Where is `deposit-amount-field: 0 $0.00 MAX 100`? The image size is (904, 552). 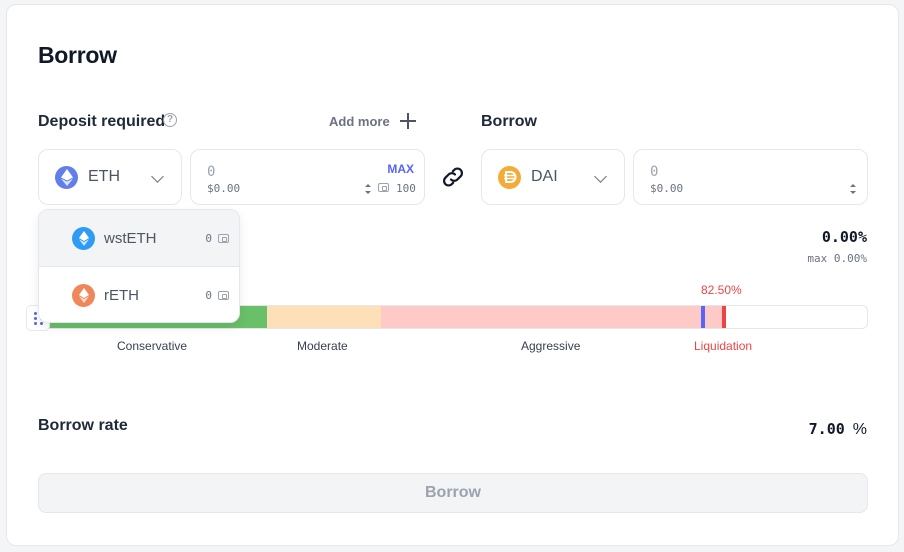 deposit-amount-field: 0 $0.00 MAX 100 is located at coordinates (307, 177).